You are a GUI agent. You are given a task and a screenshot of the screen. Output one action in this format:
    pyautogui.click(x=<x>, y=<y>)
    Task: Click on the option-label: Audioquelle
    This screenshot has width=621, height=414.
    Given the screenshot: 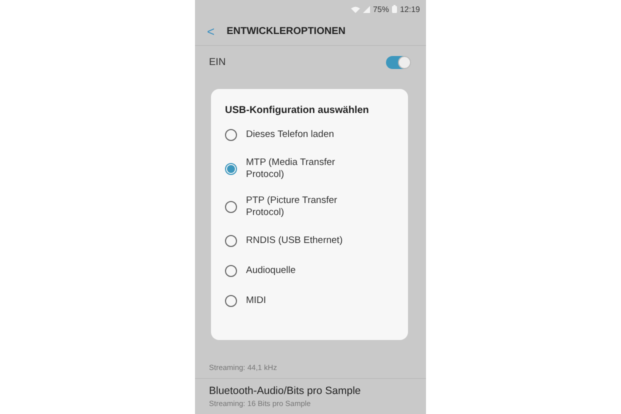 What is the action you would take?
    pyautogui.click(x=301, y=271)
    